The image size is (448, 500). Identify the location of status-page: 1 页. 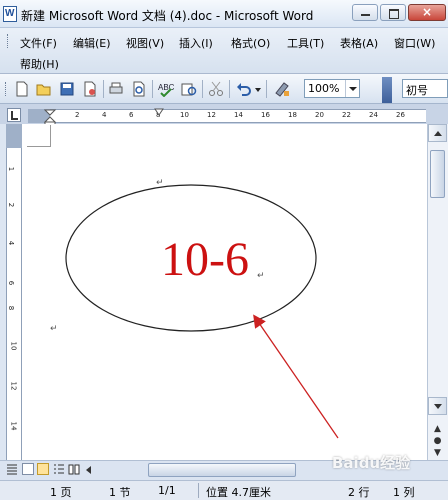
(61, 492).